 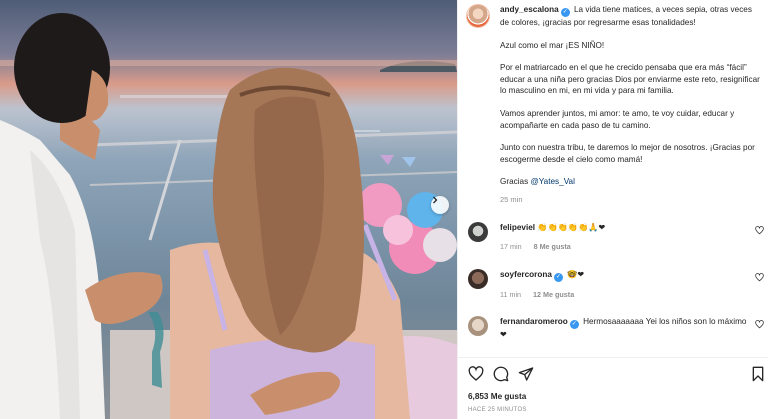 I want to click on thanks-text: Gracias, so click(x=514, y=182).